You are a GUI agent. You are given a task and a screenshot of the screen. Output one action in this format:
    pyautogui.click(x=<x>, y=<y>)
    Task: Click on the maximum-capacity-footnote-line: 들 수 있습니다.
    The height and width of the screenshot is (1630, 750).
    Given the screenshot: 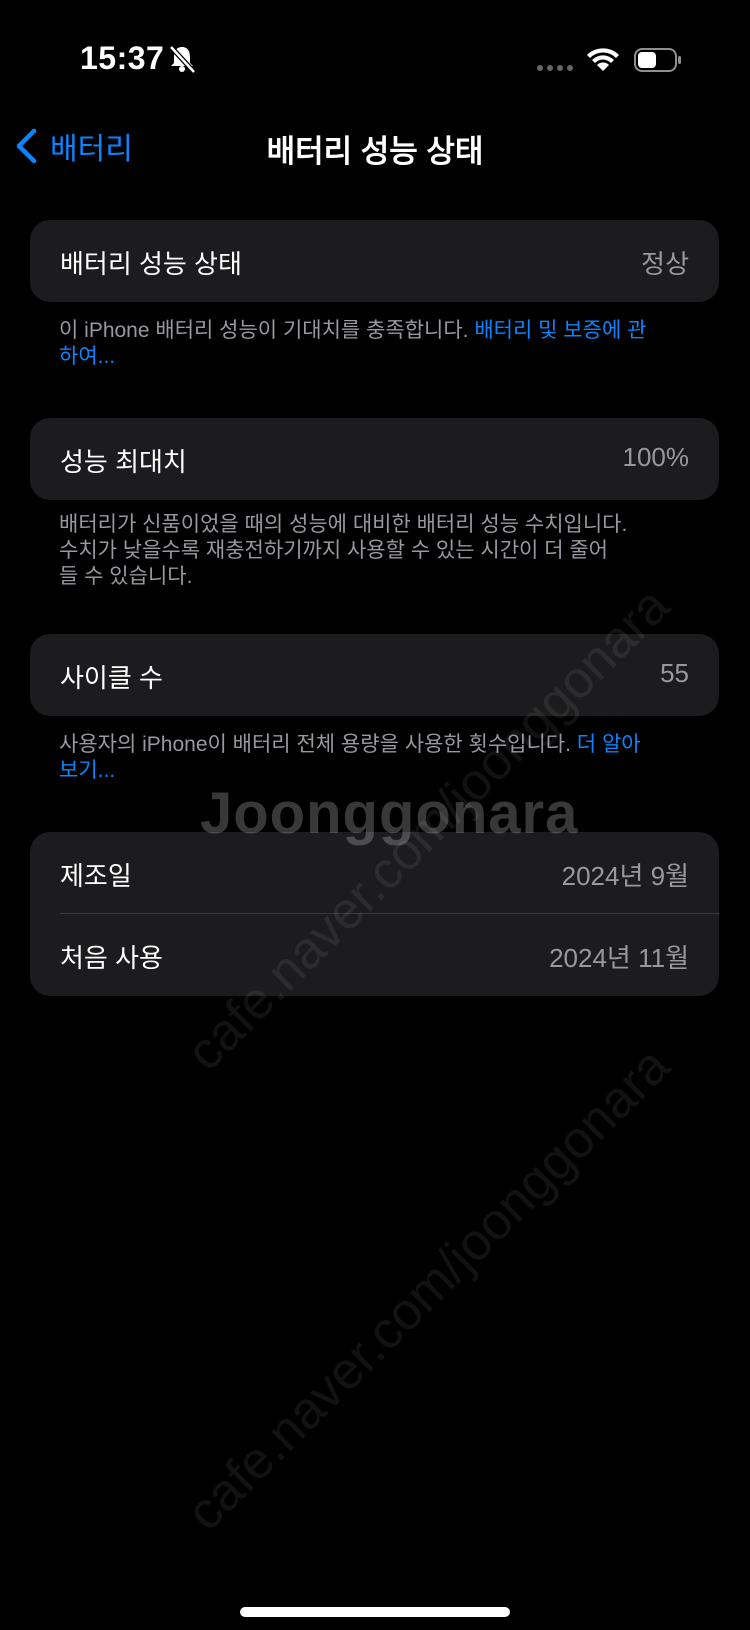 What is the action you would take?
    pyautogui.click(x=126, y=576)
    